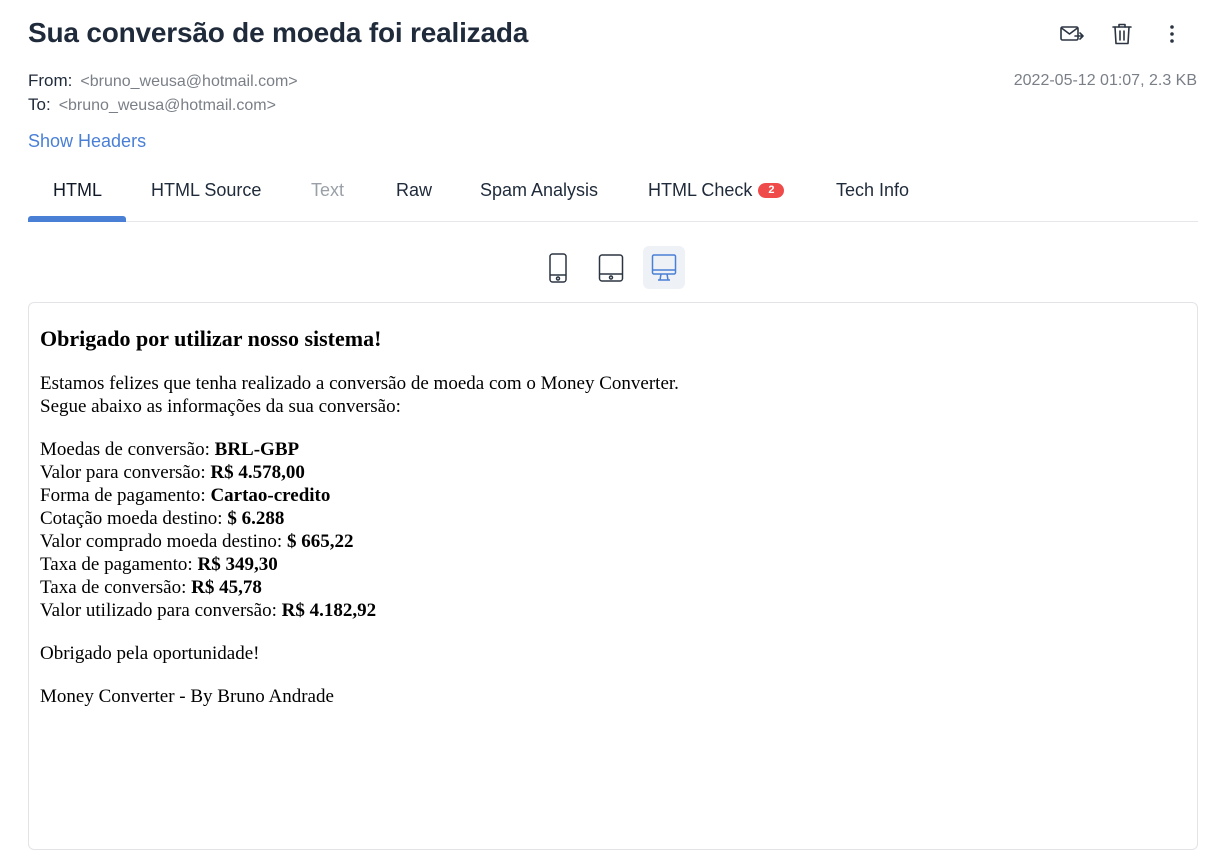 The height and width of the screenshot is (860, 1222). What do you see at coordinates (125, 495) in the screenshot?
I see `detail-label: Forma de pagamento:` at bounding box center [125, 495].